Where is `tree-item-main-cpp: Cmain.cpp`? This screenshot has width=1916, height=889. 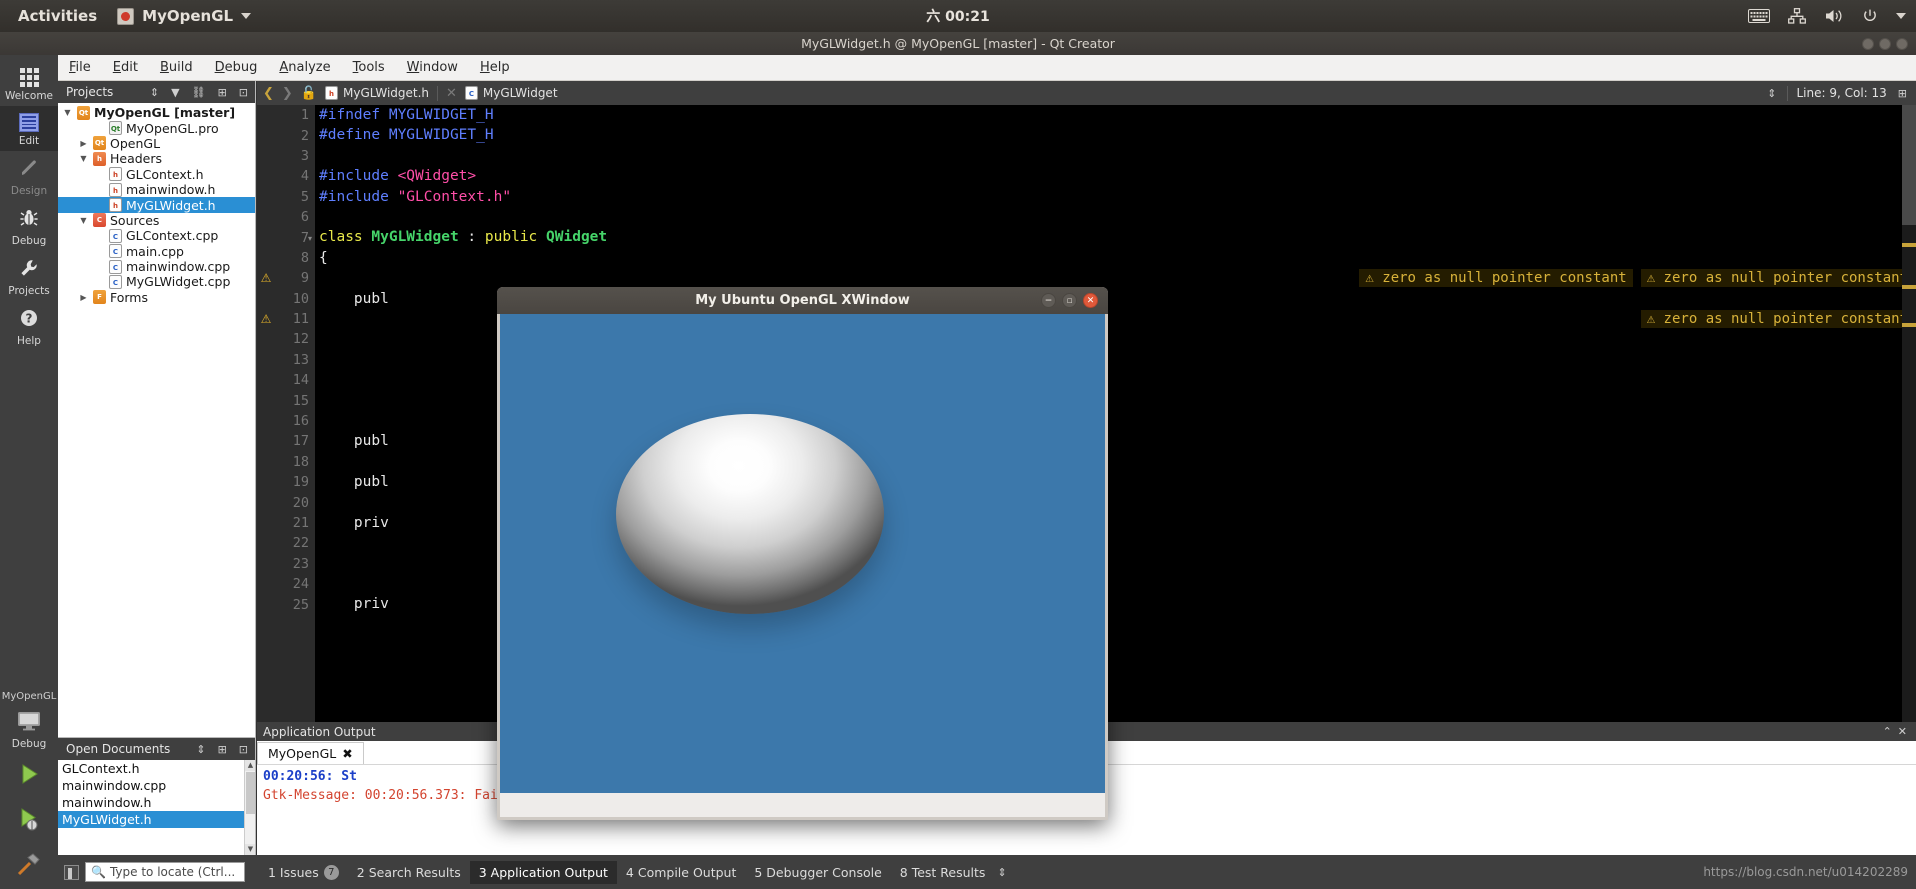
tree-item-main-cpp: Cmain.cpp is located at coordinates (156, 251).